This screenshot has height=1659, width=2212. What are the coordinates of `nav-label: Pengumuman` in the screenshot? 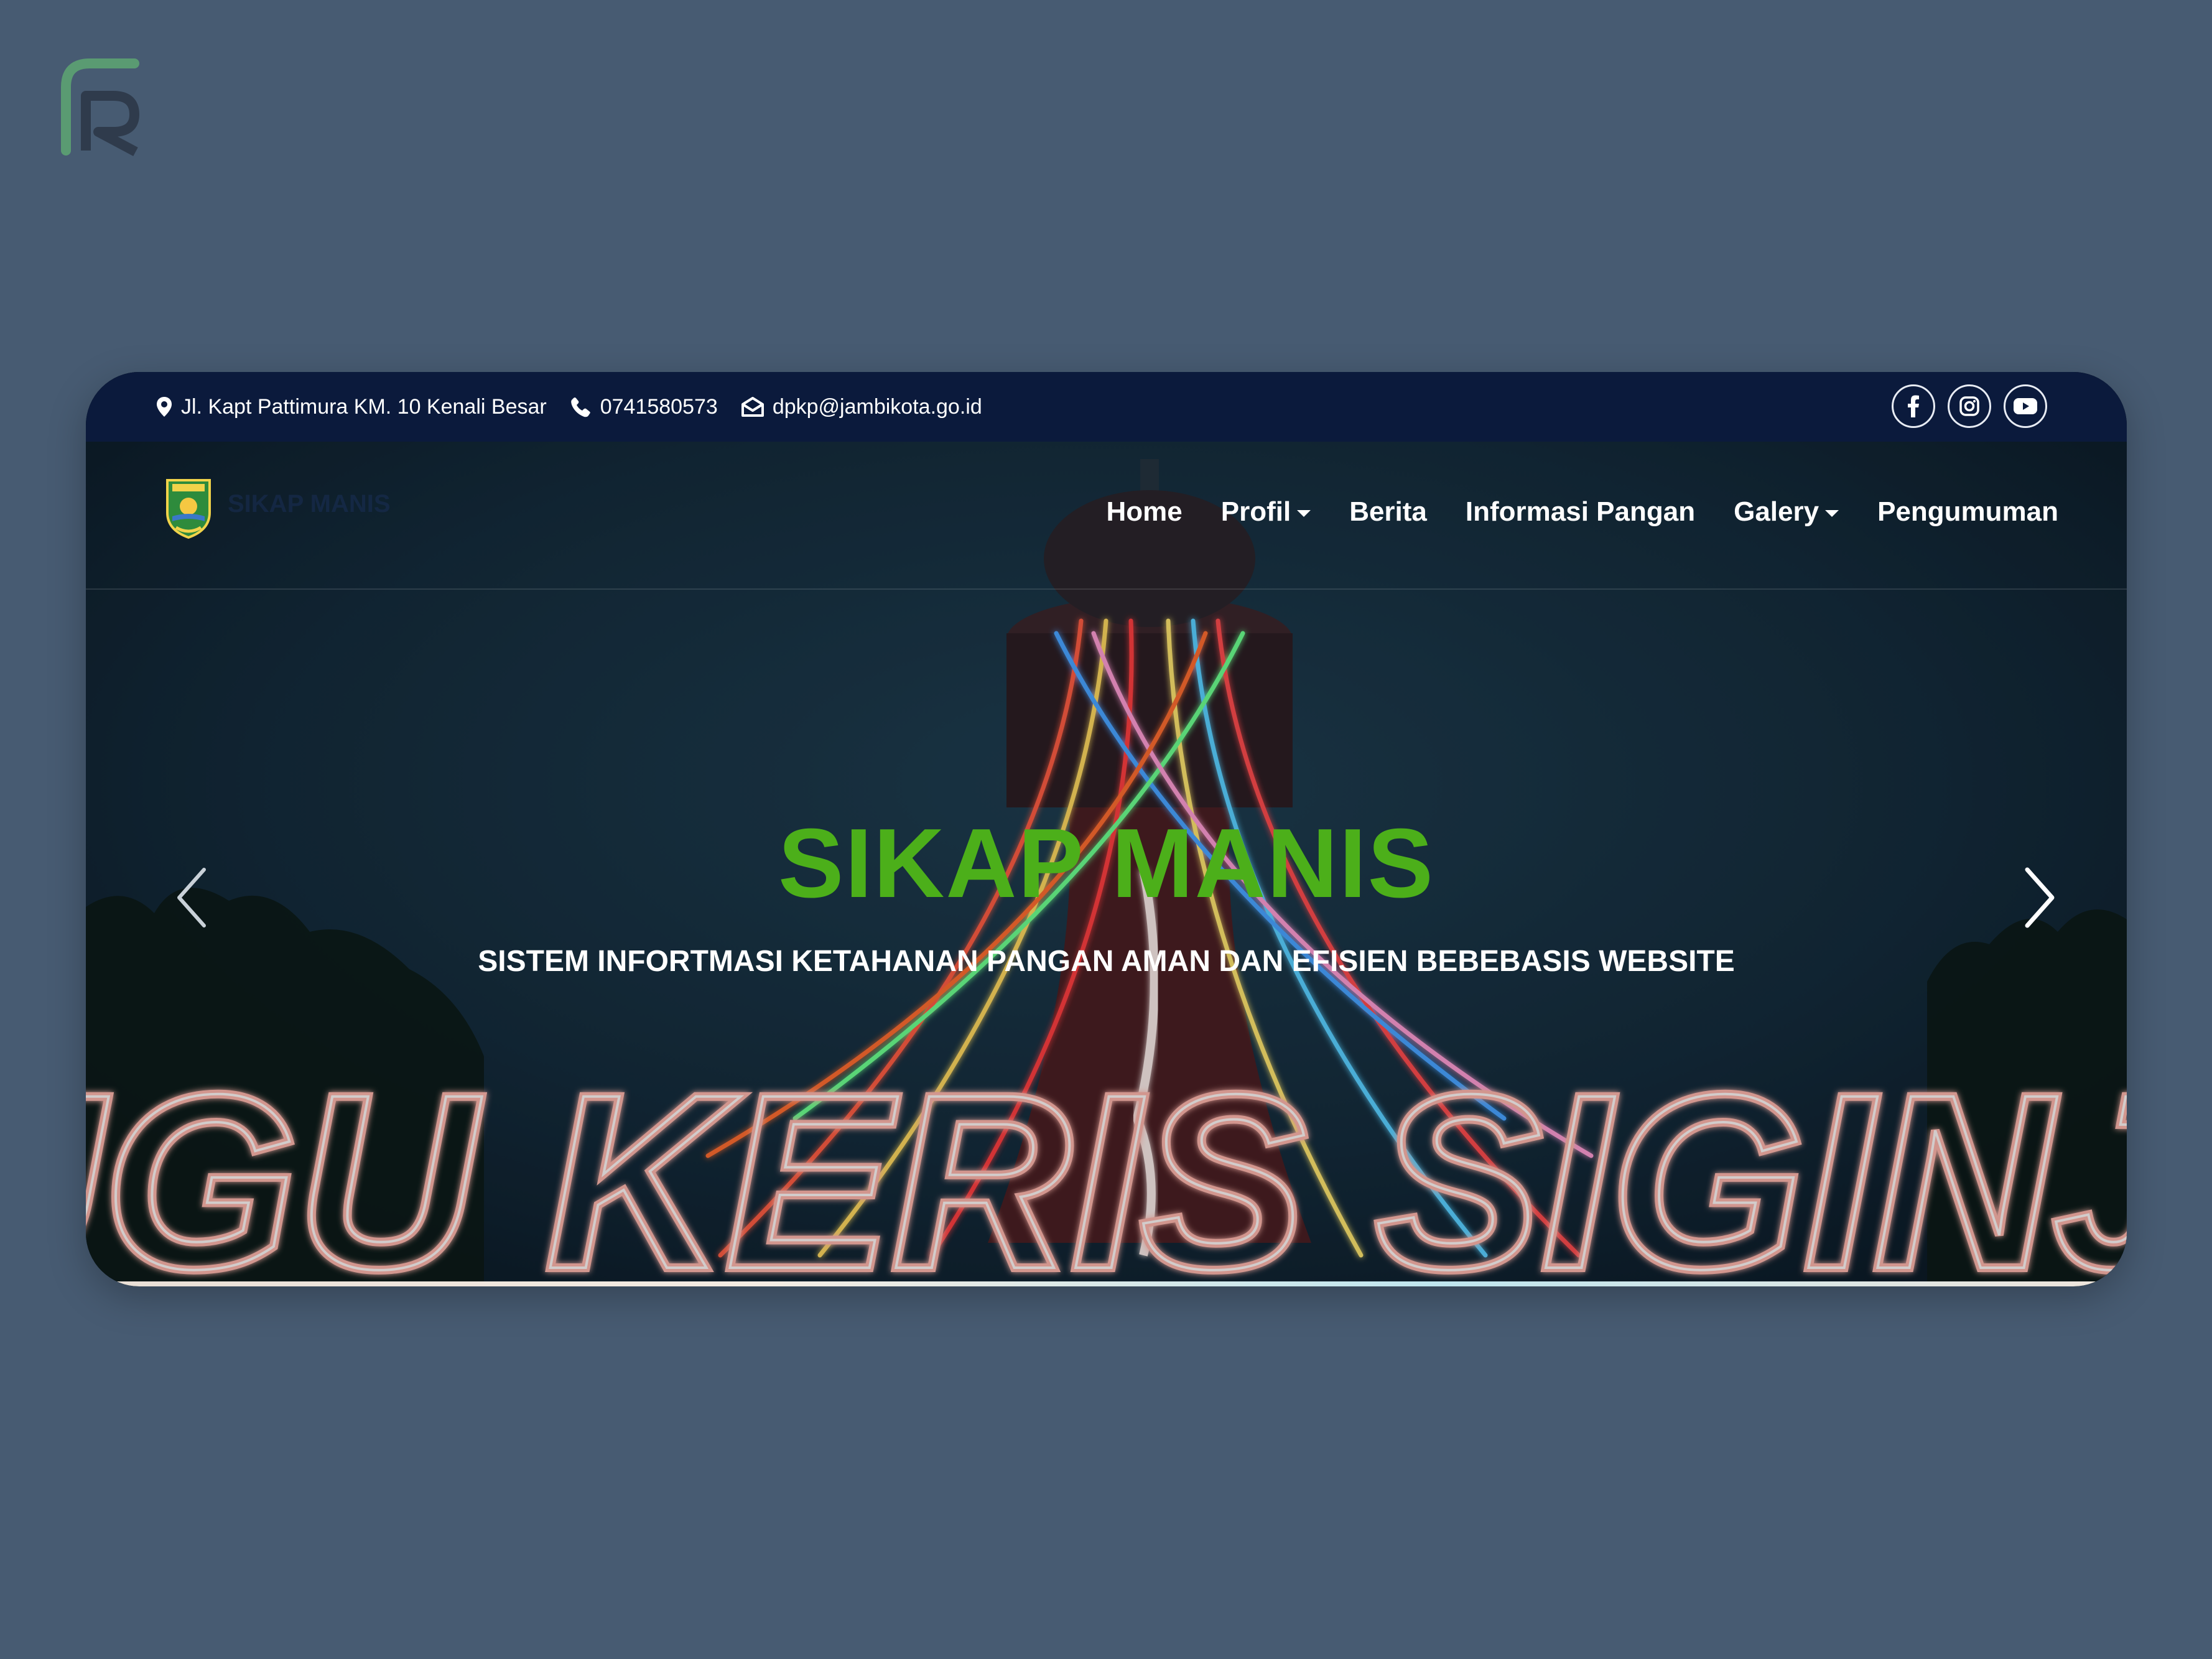 It's located at (1967, 511).